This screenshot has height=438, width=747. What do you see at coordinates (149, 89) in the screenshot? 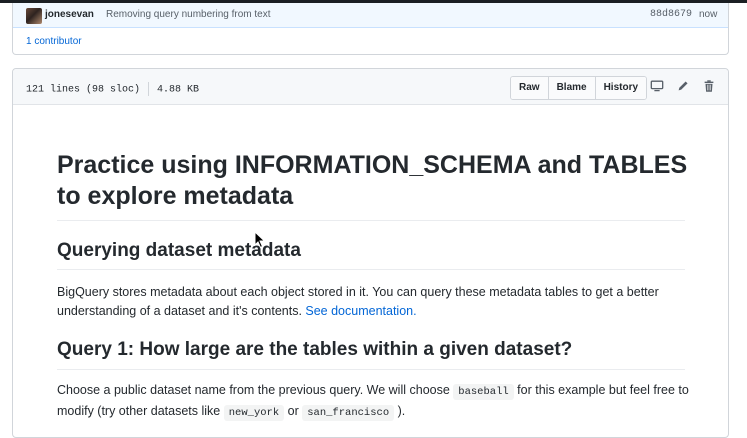
I see `file-info-divider` at bounding box center [149, 89].